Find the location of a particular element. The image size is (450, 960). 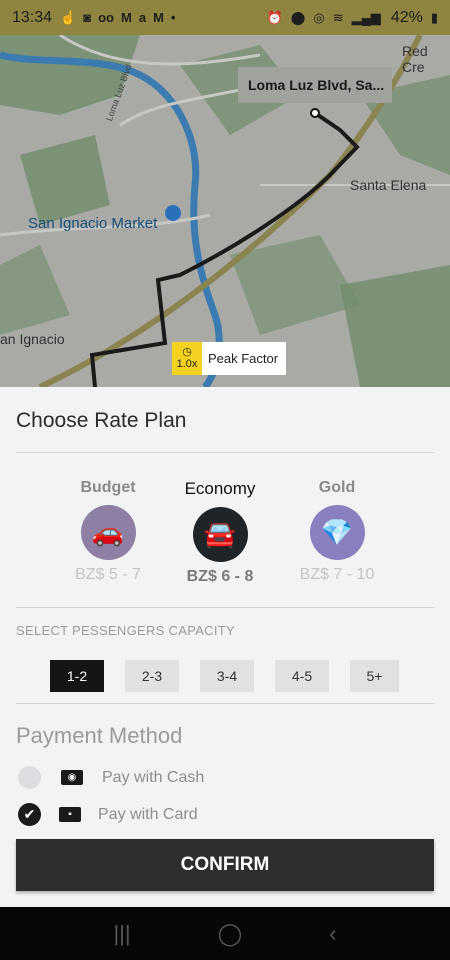

capacity-option-2-3: 2-3 is located at coordinates (152, 676).